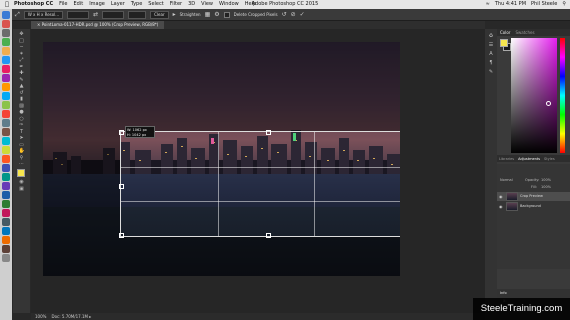 The width and height of the screenshot is (570, 320). I want to click on menu-view: View, so click(207, 4).